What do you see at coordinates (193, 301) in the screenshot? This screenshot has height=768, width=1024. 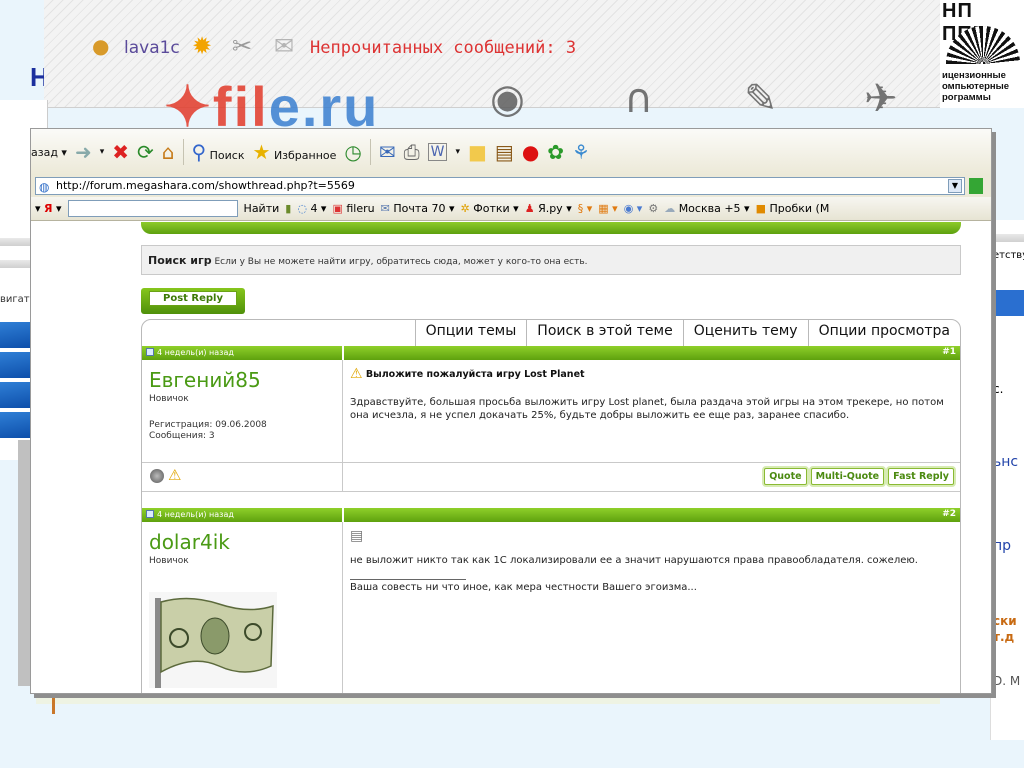 I see `post-reply-button: Post Reply` at bounding box center [193, 301].